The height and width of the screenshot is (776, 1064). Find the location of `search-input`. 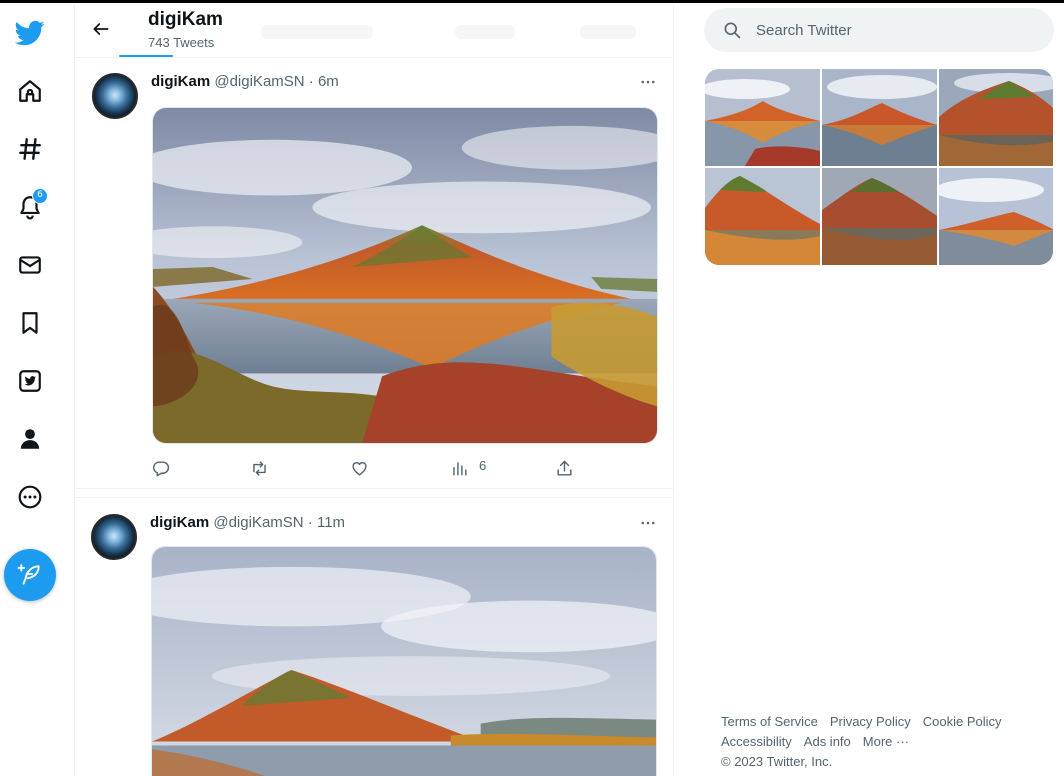

search-input is located at coordinates (896, 30).